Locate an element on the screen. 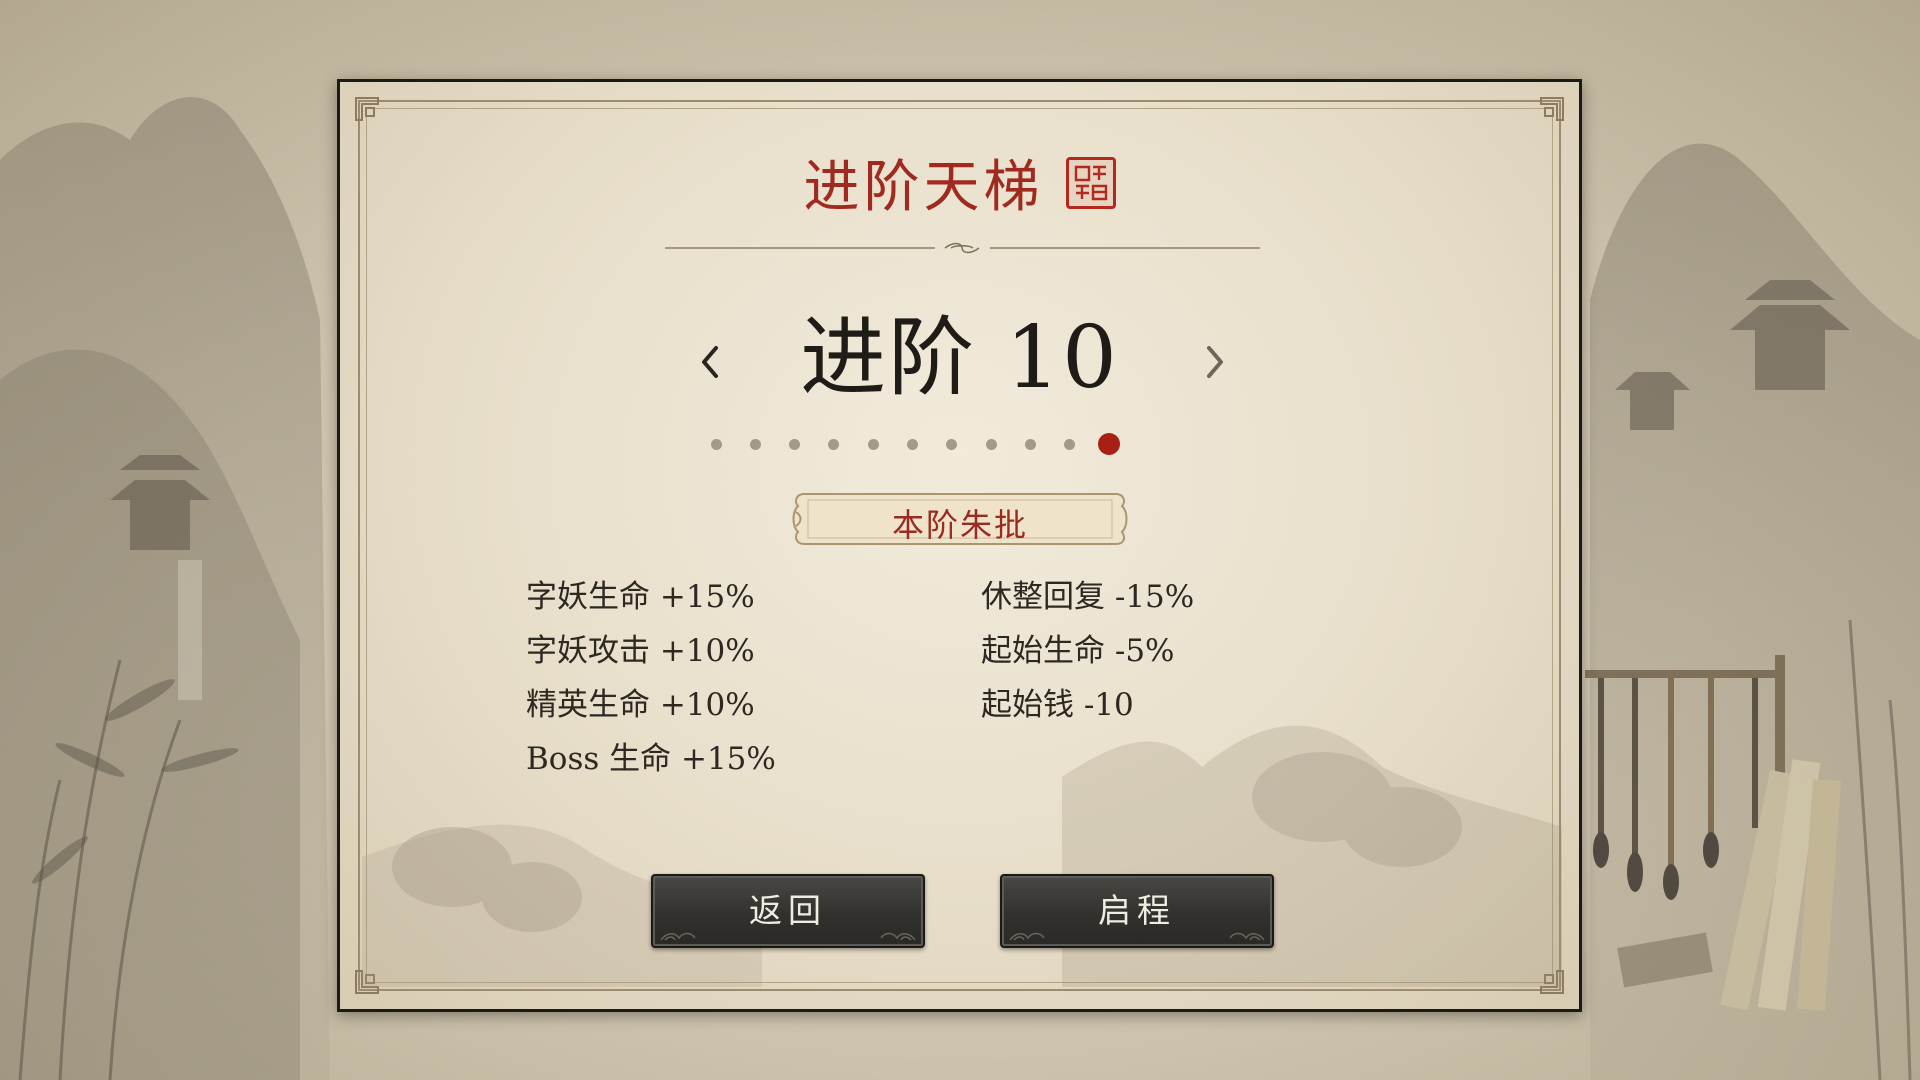 The width and height of the screenshot is (1920, 1080). back-button: 返回 is located at coordinates (788, 911).